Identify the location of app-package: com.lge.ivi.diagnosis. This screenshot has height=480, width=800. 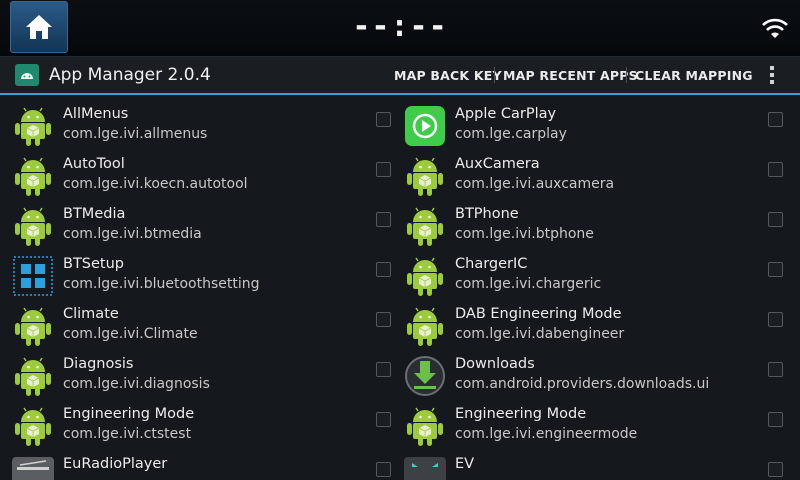
(136, 384).